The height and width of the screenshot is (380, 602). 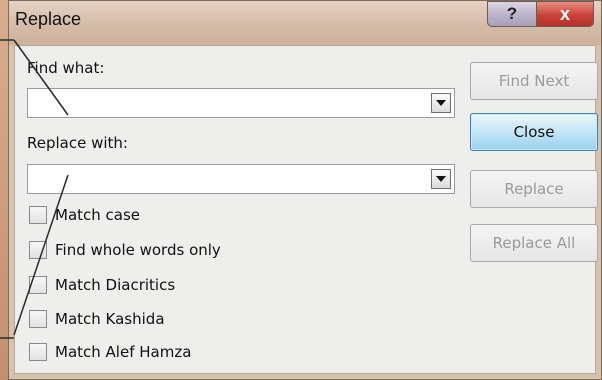 I want to click on option-whole-words: Find whole words only, so click(x=125, y=250).